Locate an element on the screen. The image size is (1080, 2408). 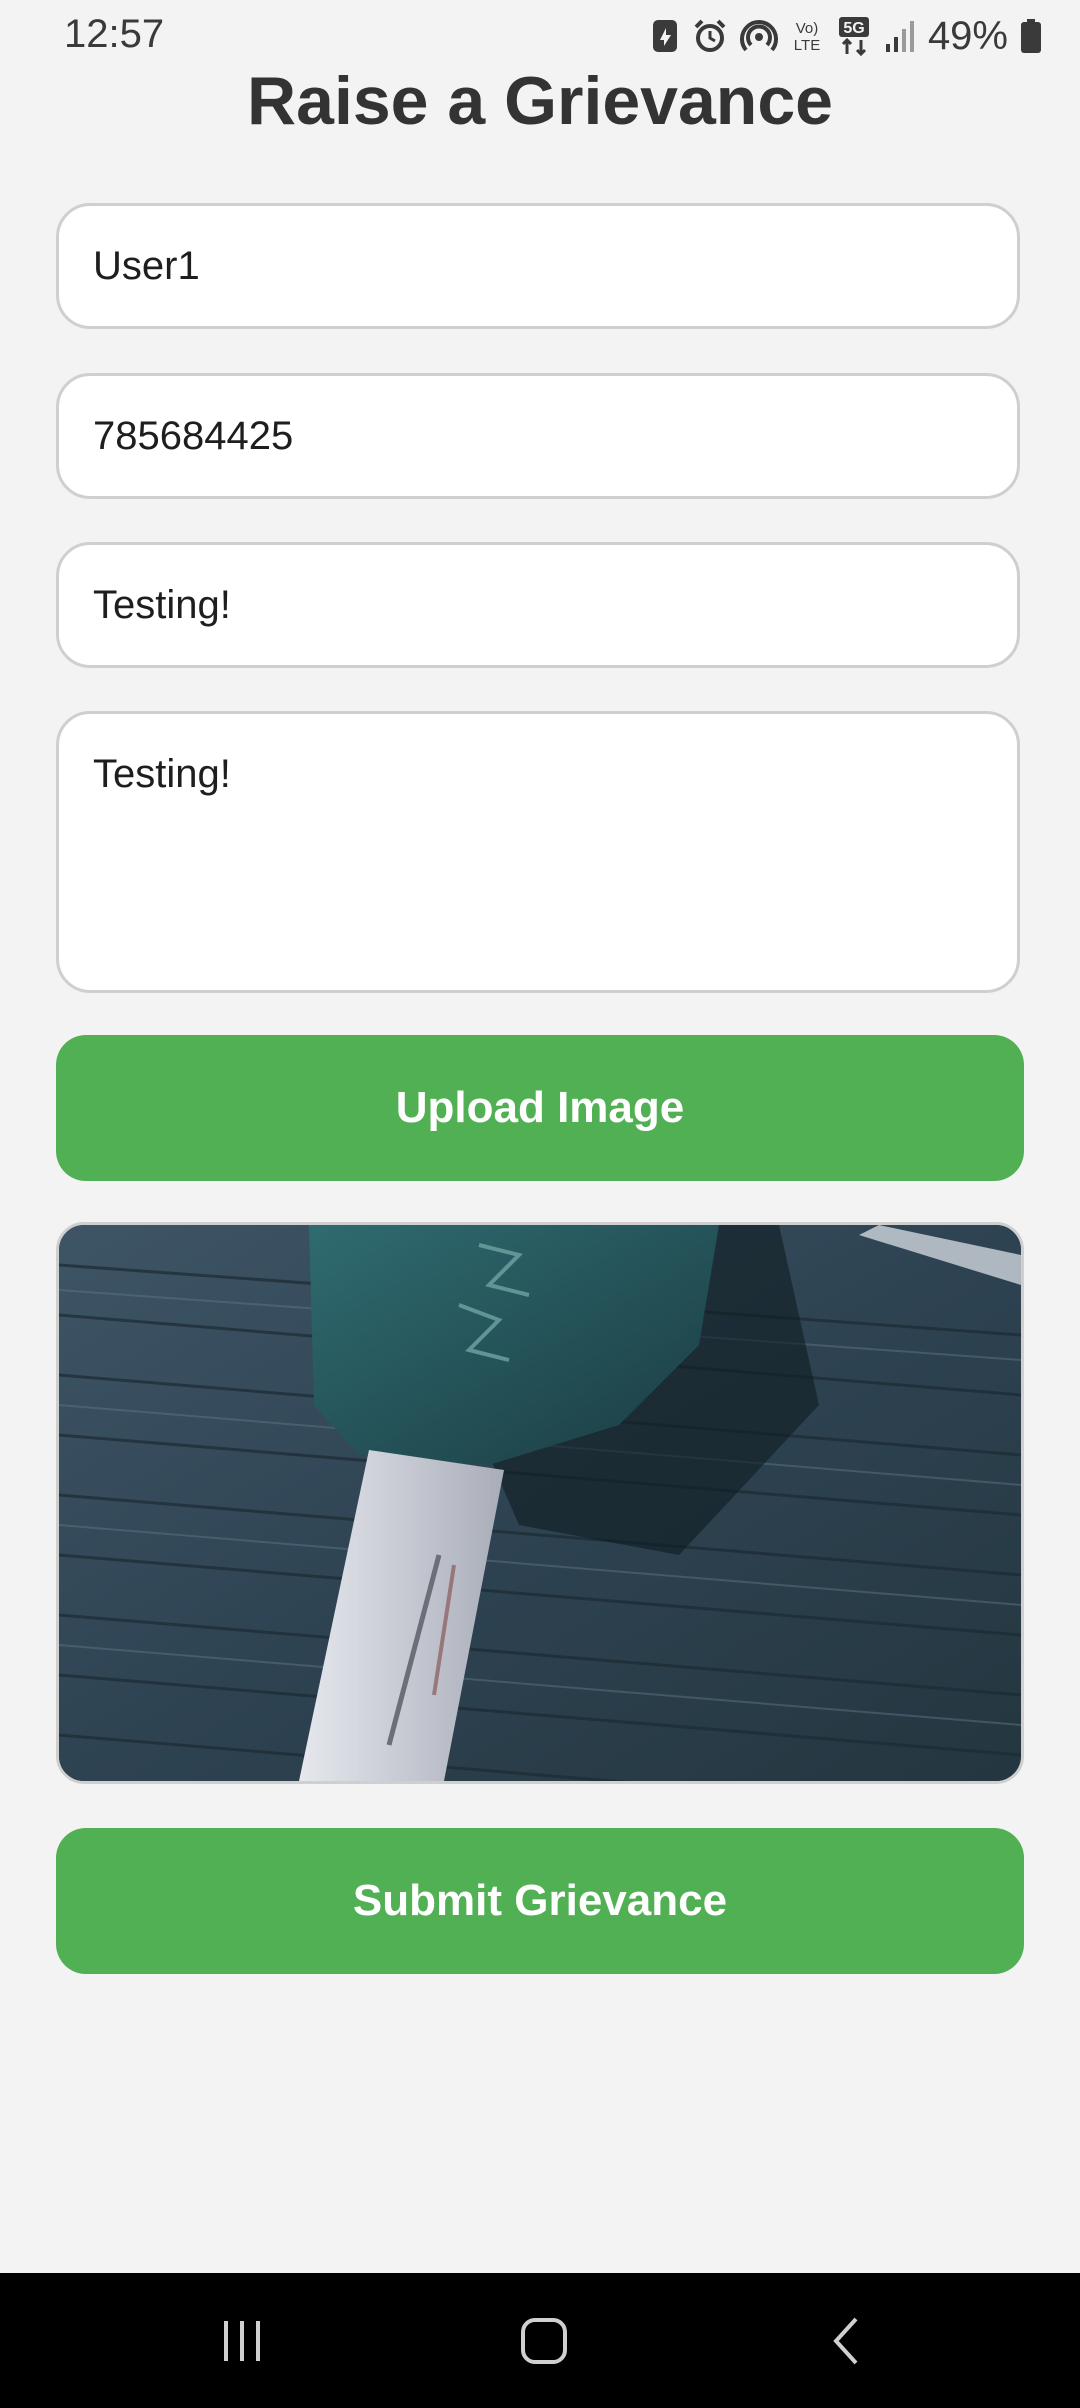
subject-field-value: Testing! is located at coordinates (162, 604).